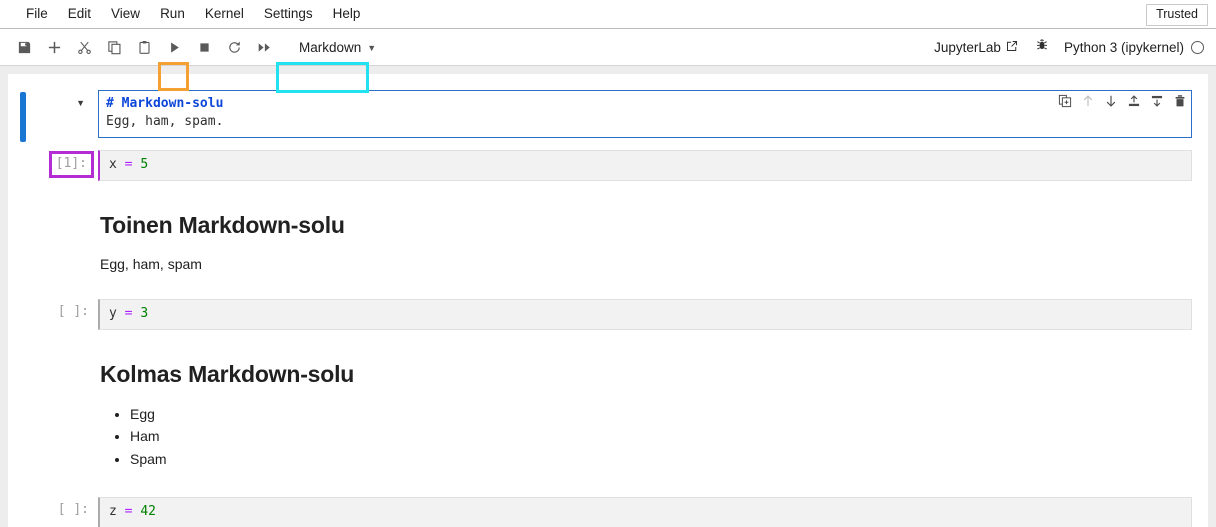 This screenshot has width=1216, height=527. What do you see at coordinates (23, 117) in the screenshot?
I see `active-cell-indicator` at bounding box center [23, 117].